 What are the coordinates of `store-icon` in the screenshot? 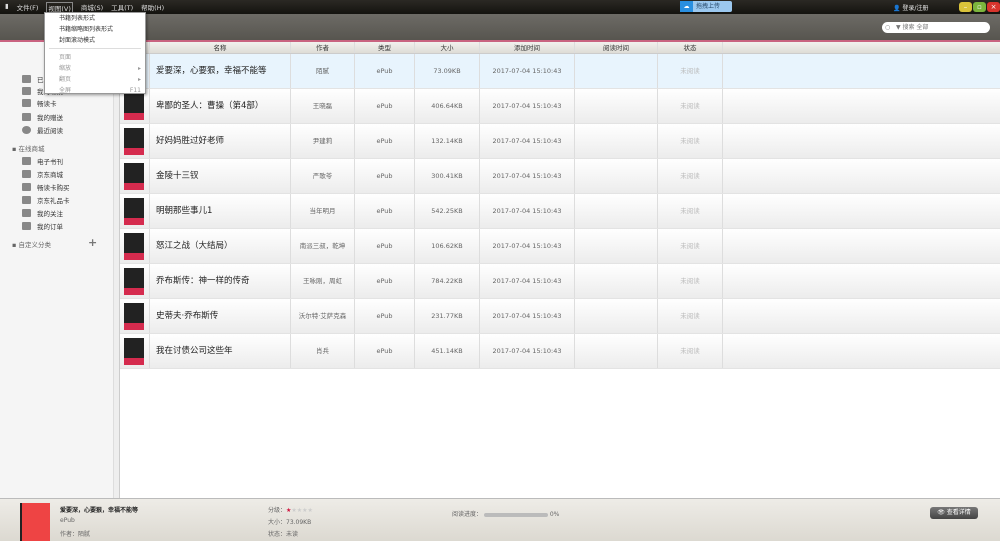 It's located at (26, 173).